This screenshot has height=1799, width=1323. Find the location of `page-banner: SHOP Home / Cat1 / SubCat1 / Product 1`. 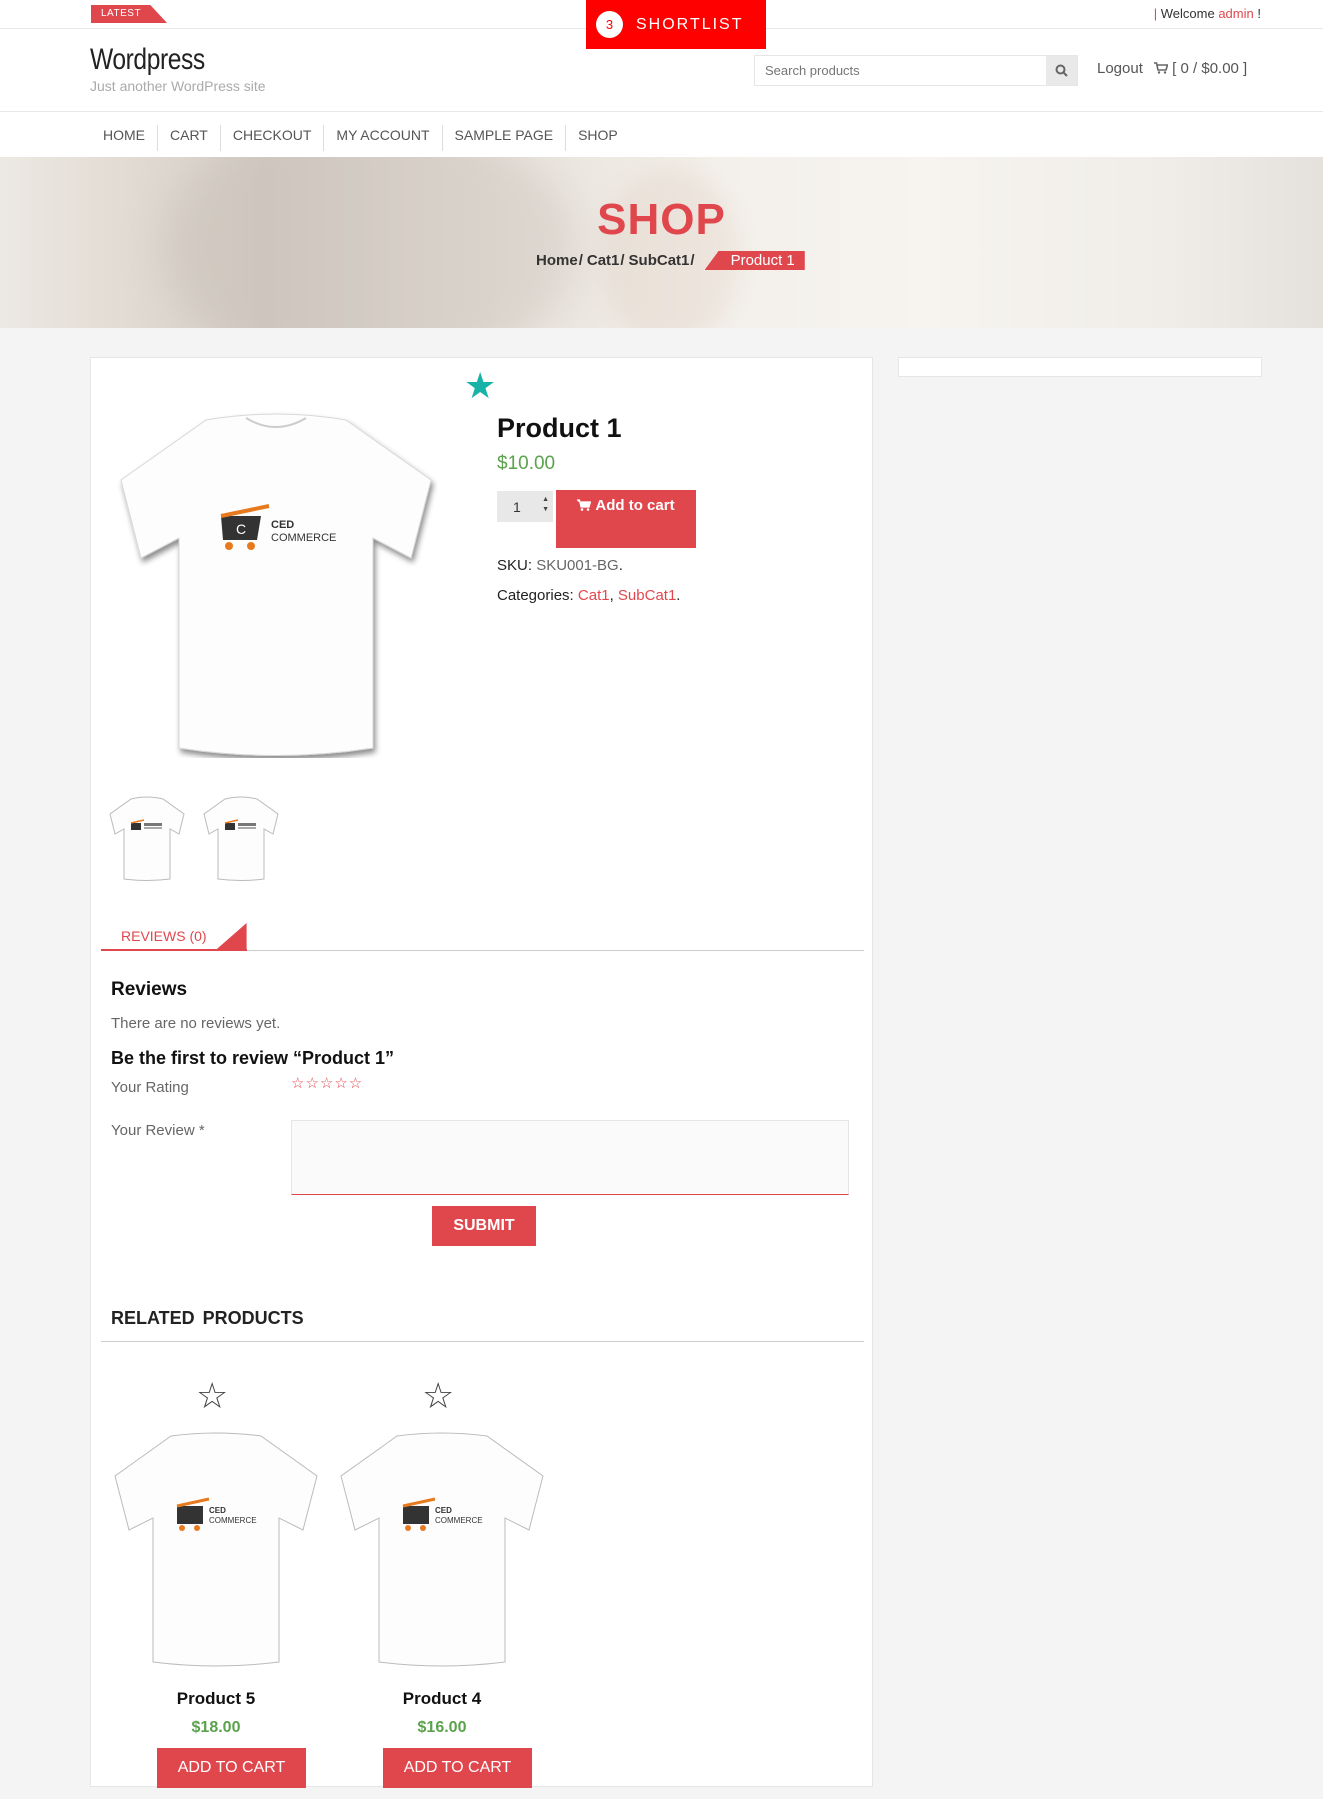

page-banner: SHOP Home / Cat1 / SubCat1 / Product 1 is located at coordinates (661, 242).